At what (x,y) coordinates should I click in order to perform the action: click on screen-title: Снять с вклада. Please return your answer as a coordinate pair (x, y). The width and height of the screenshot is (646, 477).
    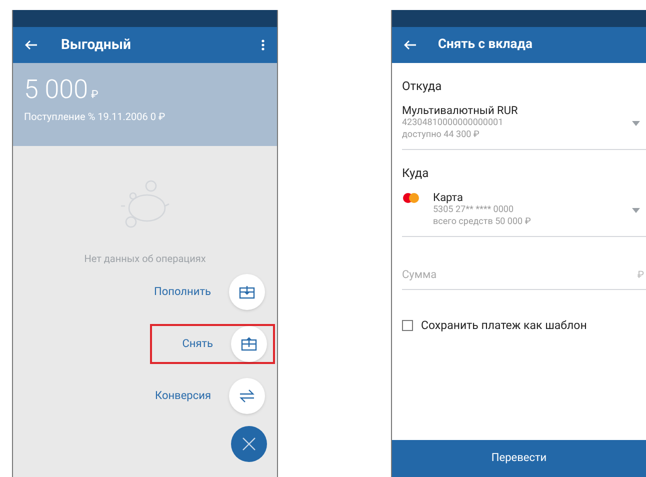
    Looking at the image, I should click on (485, 45).